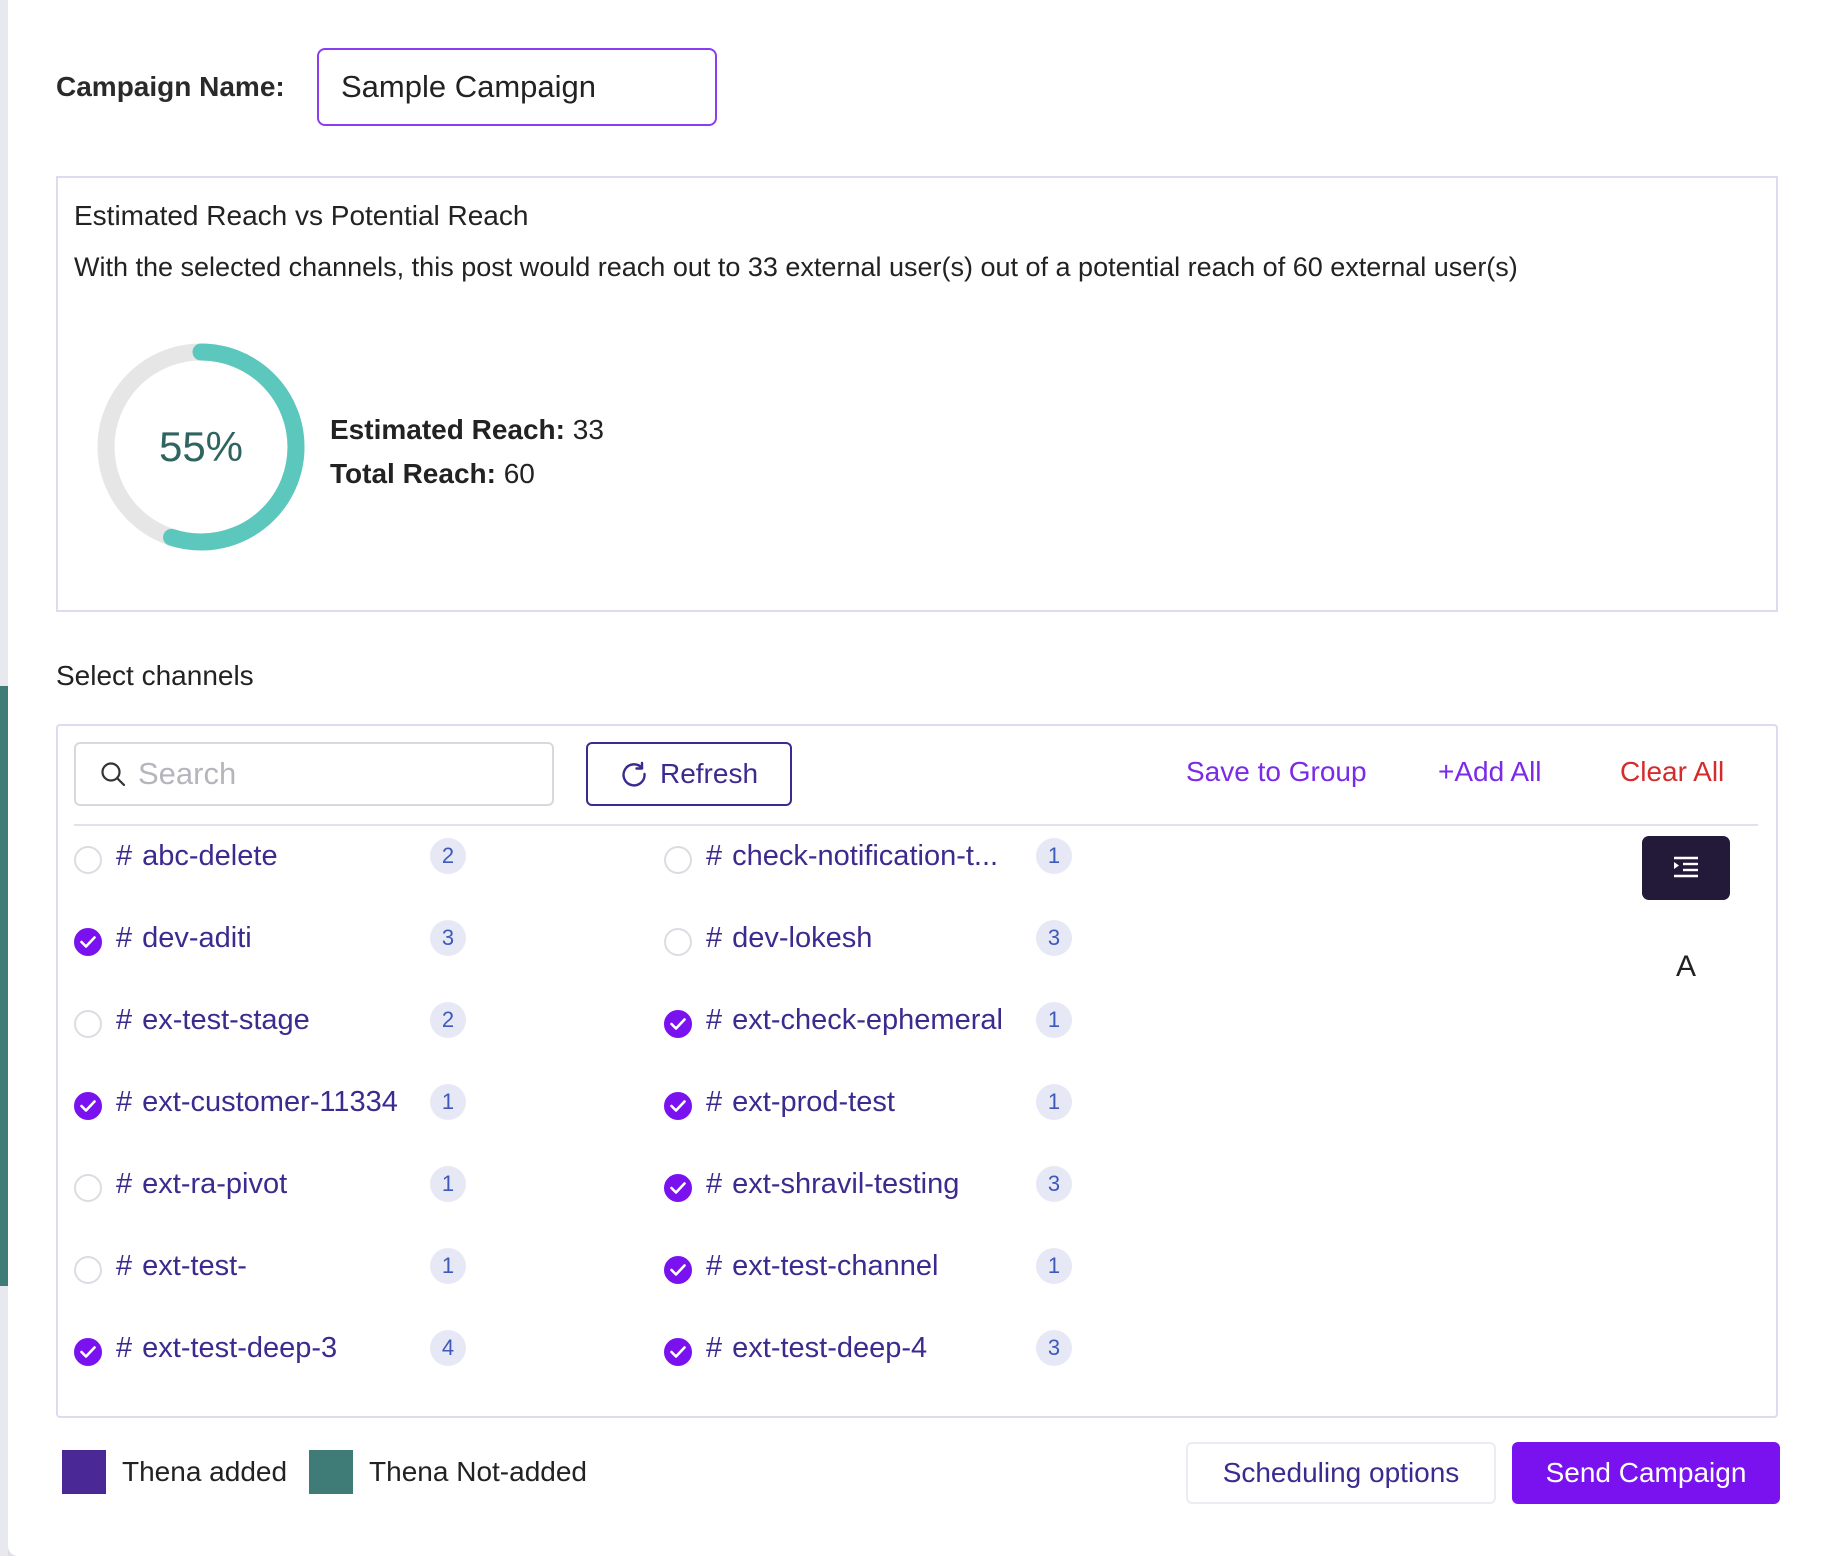 The height and width of the screenshot is (1556, 1826). I want to click on indent-list-icon, so click(1686, 867).